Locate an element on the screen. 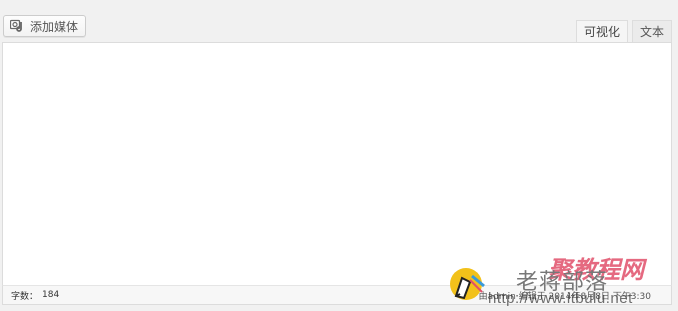 The image size is (678, 311). editor-tabs: 可视化 文本 is located at coordinates (623, 31).